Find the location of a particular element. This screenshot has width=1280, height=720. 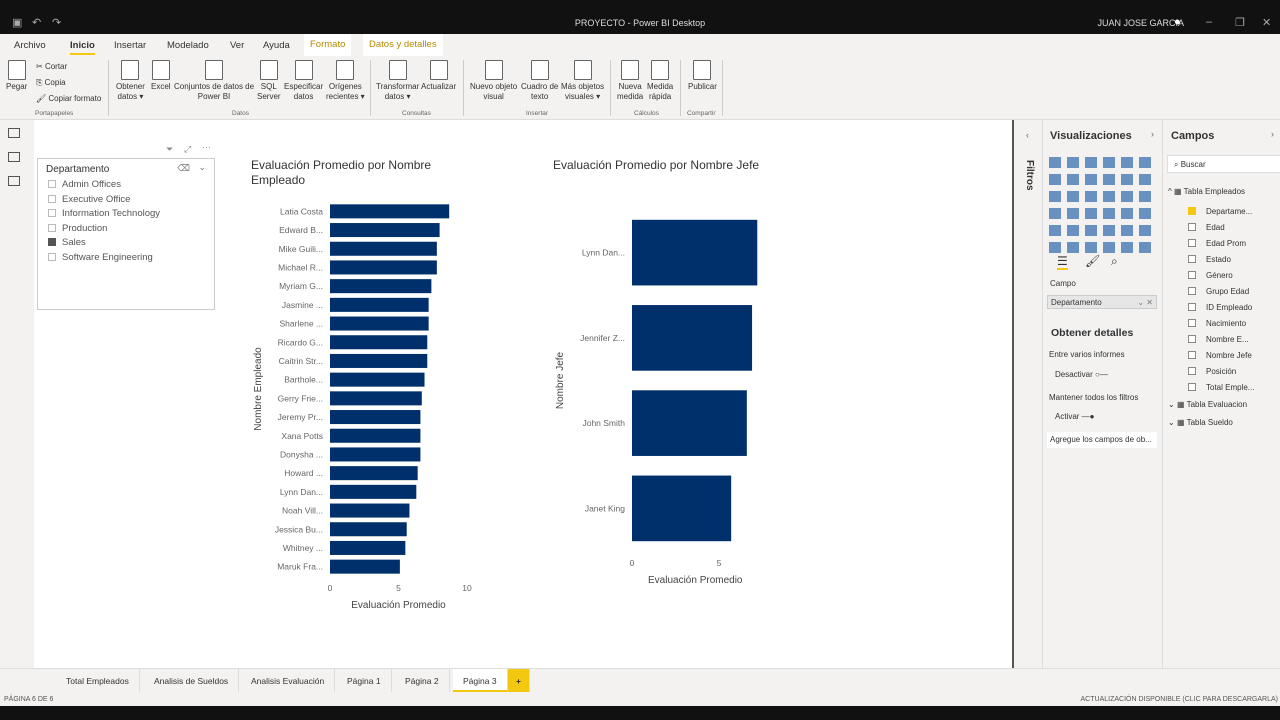

model-view-icon is located at coordinates (14, 181).